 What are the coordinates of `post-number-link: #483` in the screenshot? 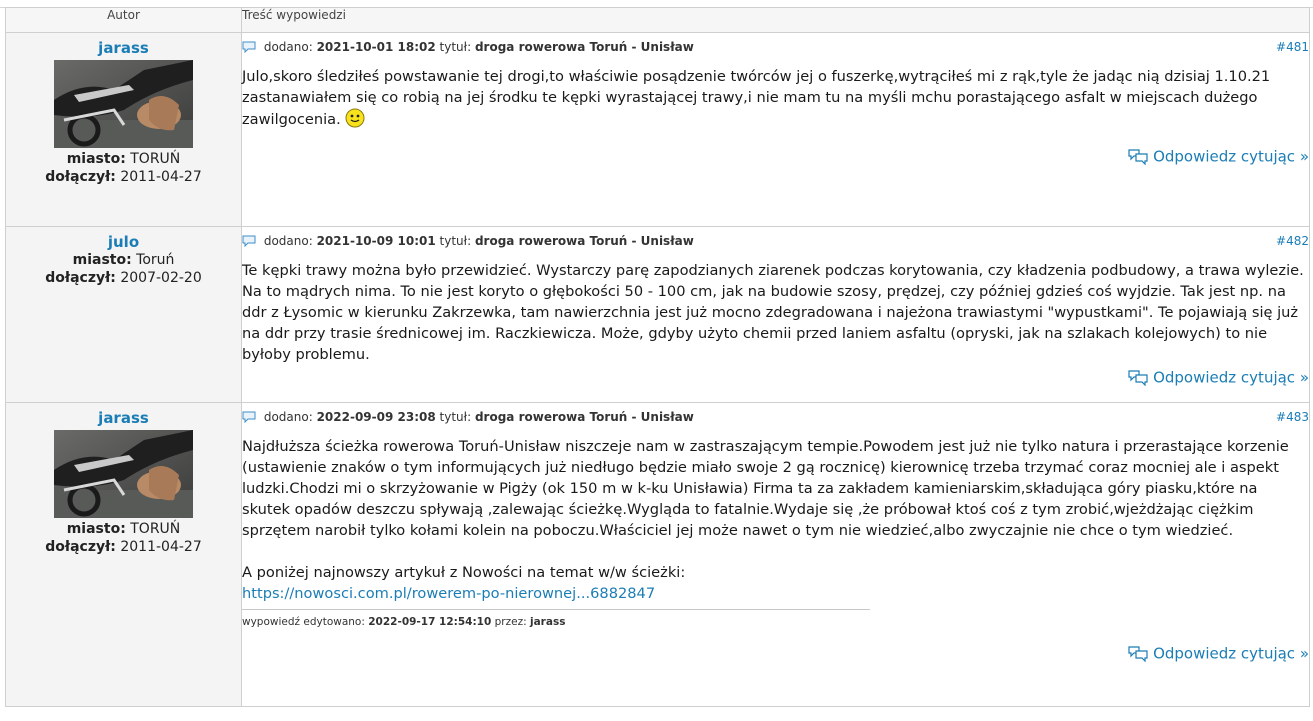 It's located at (1292, 417).